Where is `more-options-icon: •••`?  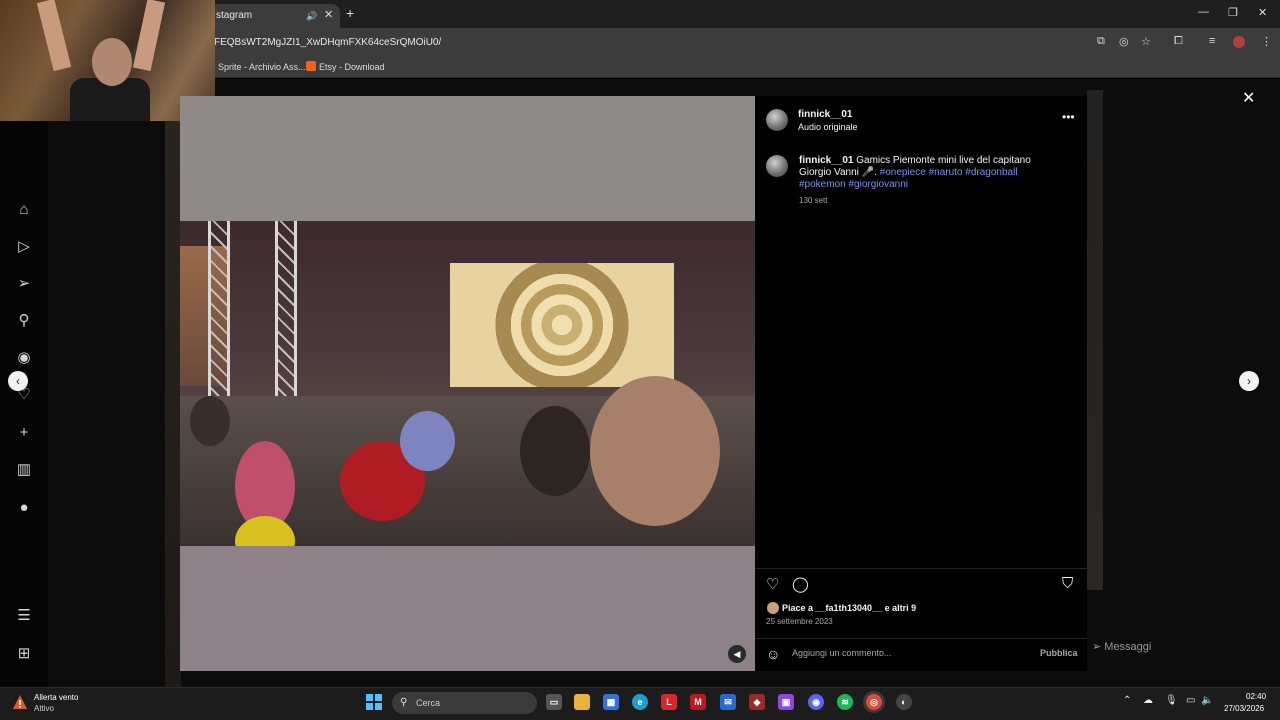 more-options-icon: ••• is located at coordinates (1068, 117).